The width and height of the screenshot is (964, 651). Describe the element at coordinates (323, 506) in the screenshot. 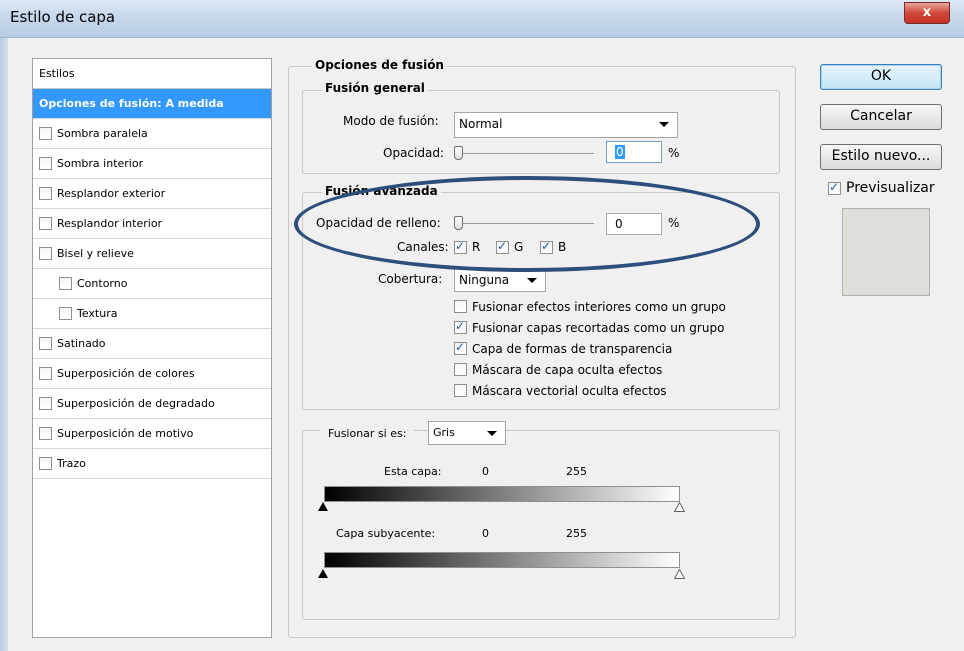

I see `this-layer-black-slider` at that location.